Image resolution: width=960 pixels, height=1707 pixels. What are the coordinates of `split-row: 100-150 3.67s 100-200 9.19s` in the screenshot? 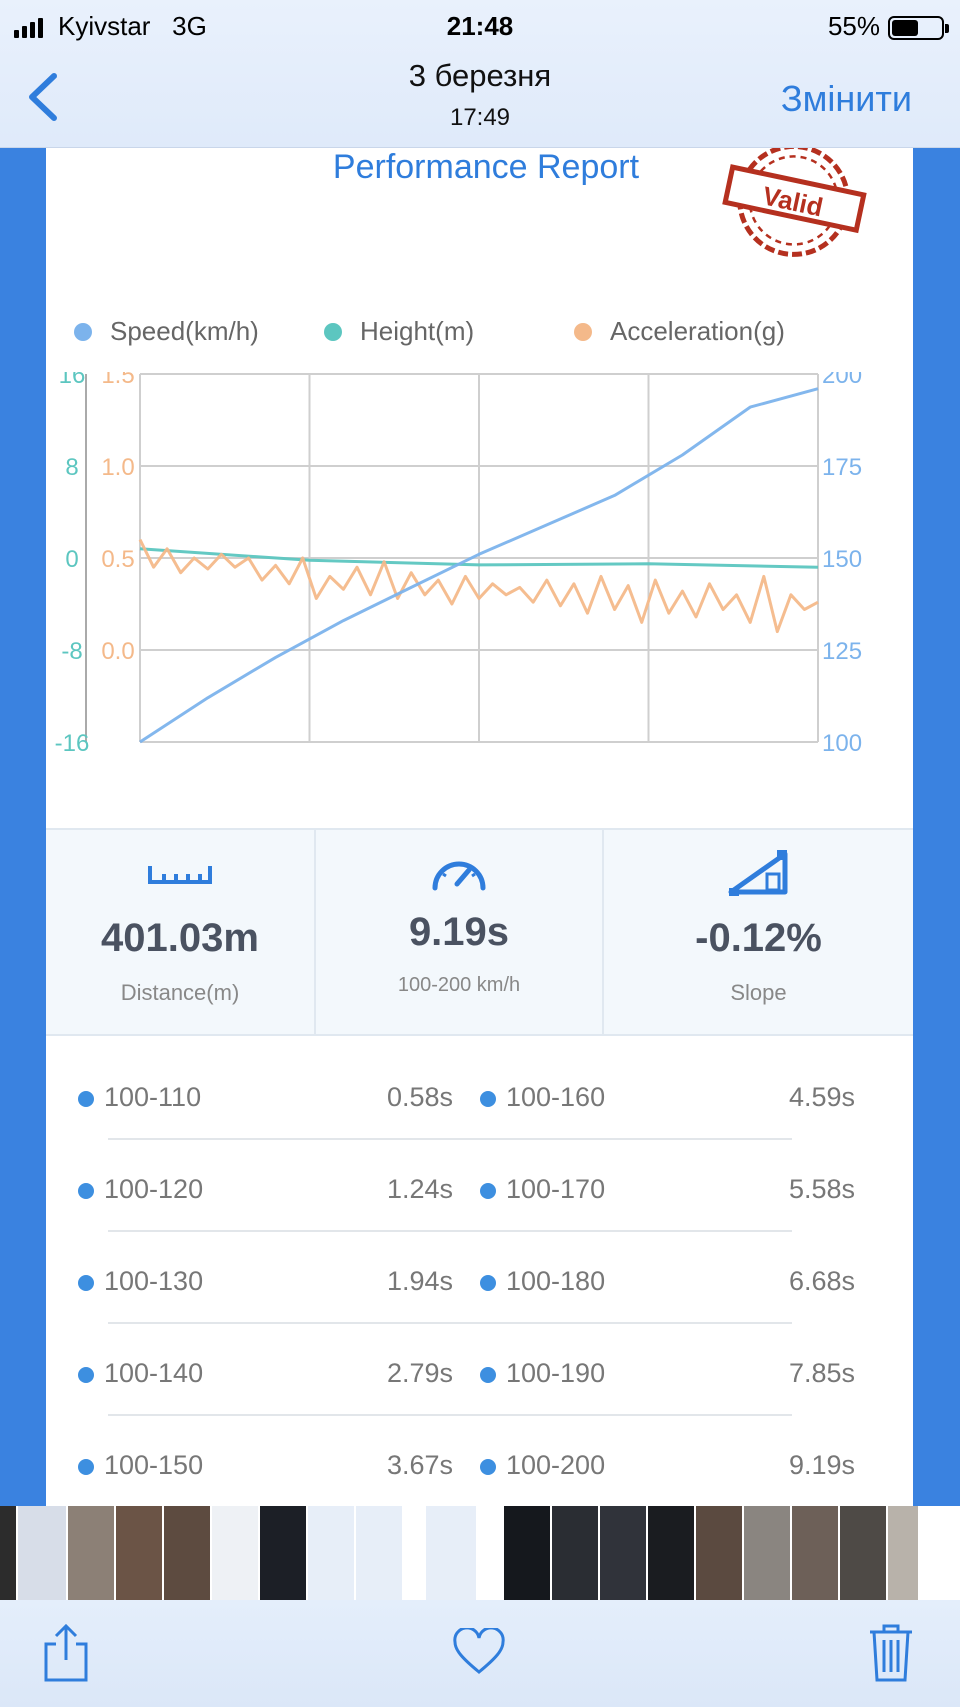 It's located at (479, 1462).